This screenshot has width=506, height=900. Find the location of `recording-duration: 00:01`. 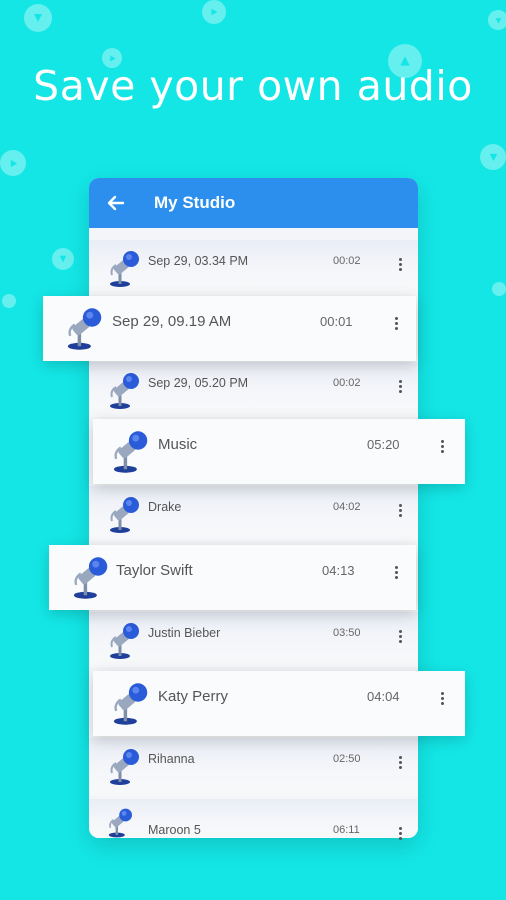

recording-duration: 00:01 is located at coordinates (336, 321).